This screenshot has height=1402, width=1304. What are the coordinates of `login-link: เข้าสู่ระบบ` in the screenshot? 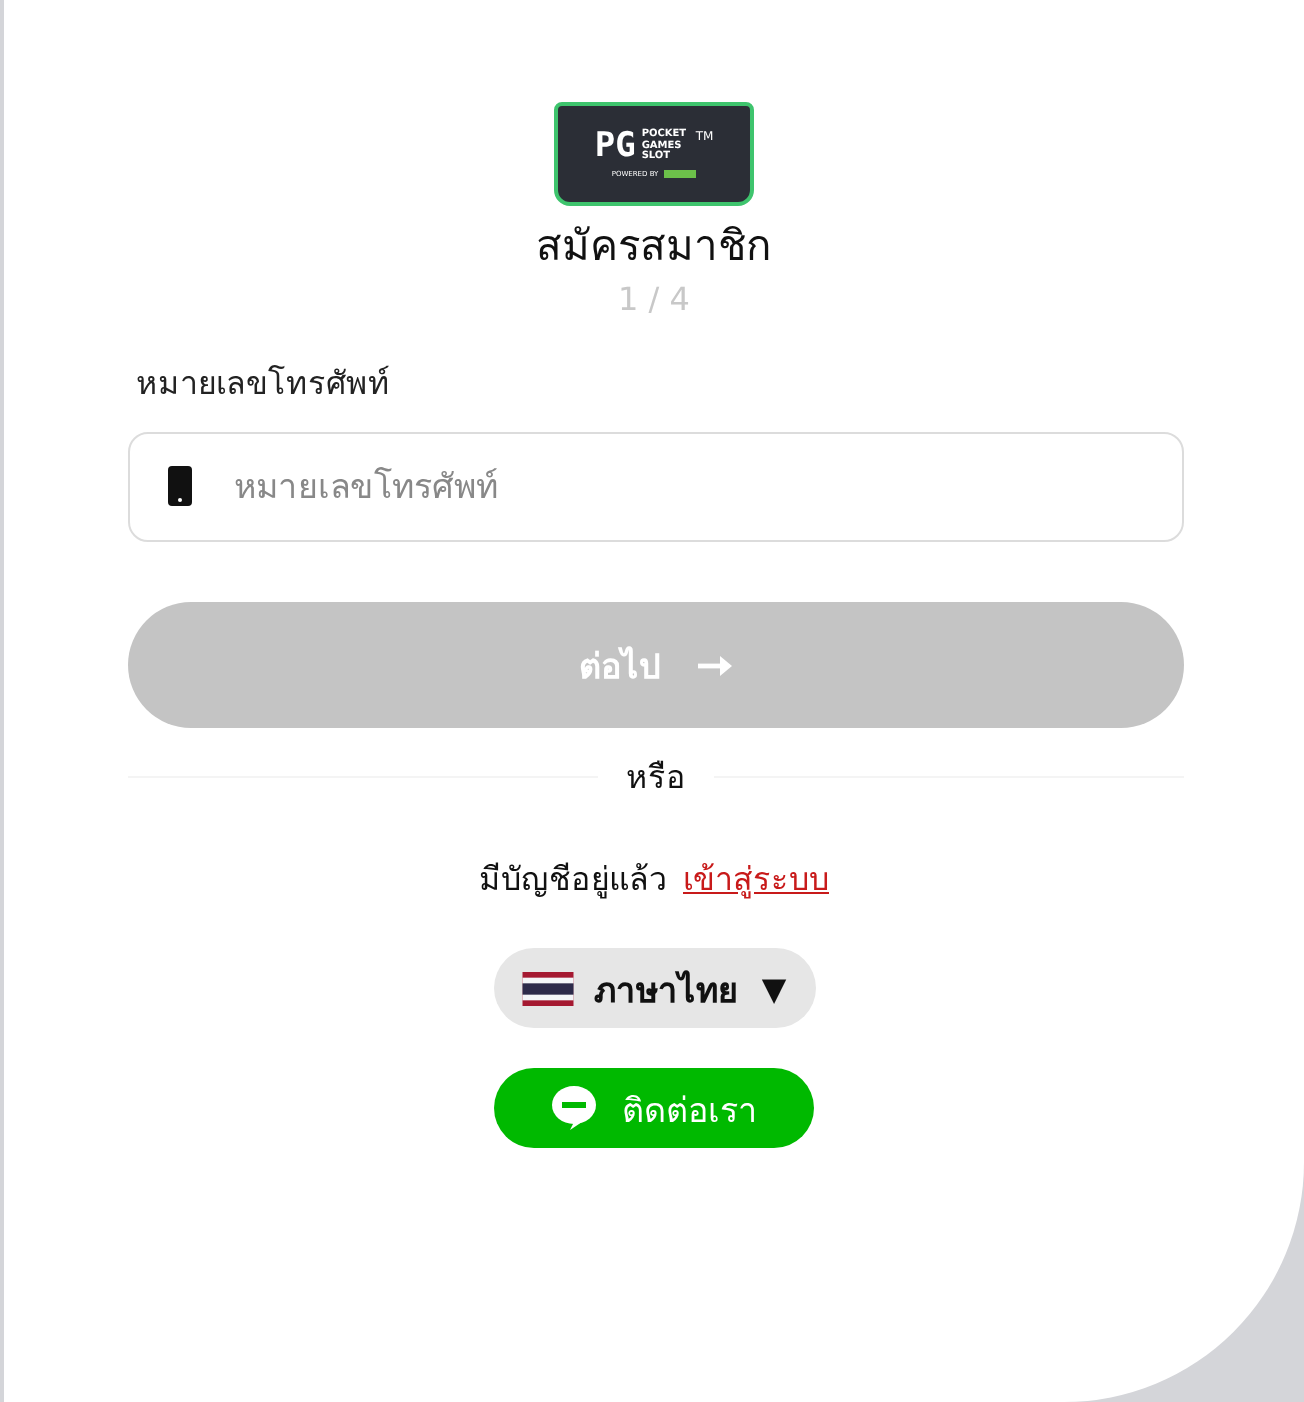 It's located at (756, 879).